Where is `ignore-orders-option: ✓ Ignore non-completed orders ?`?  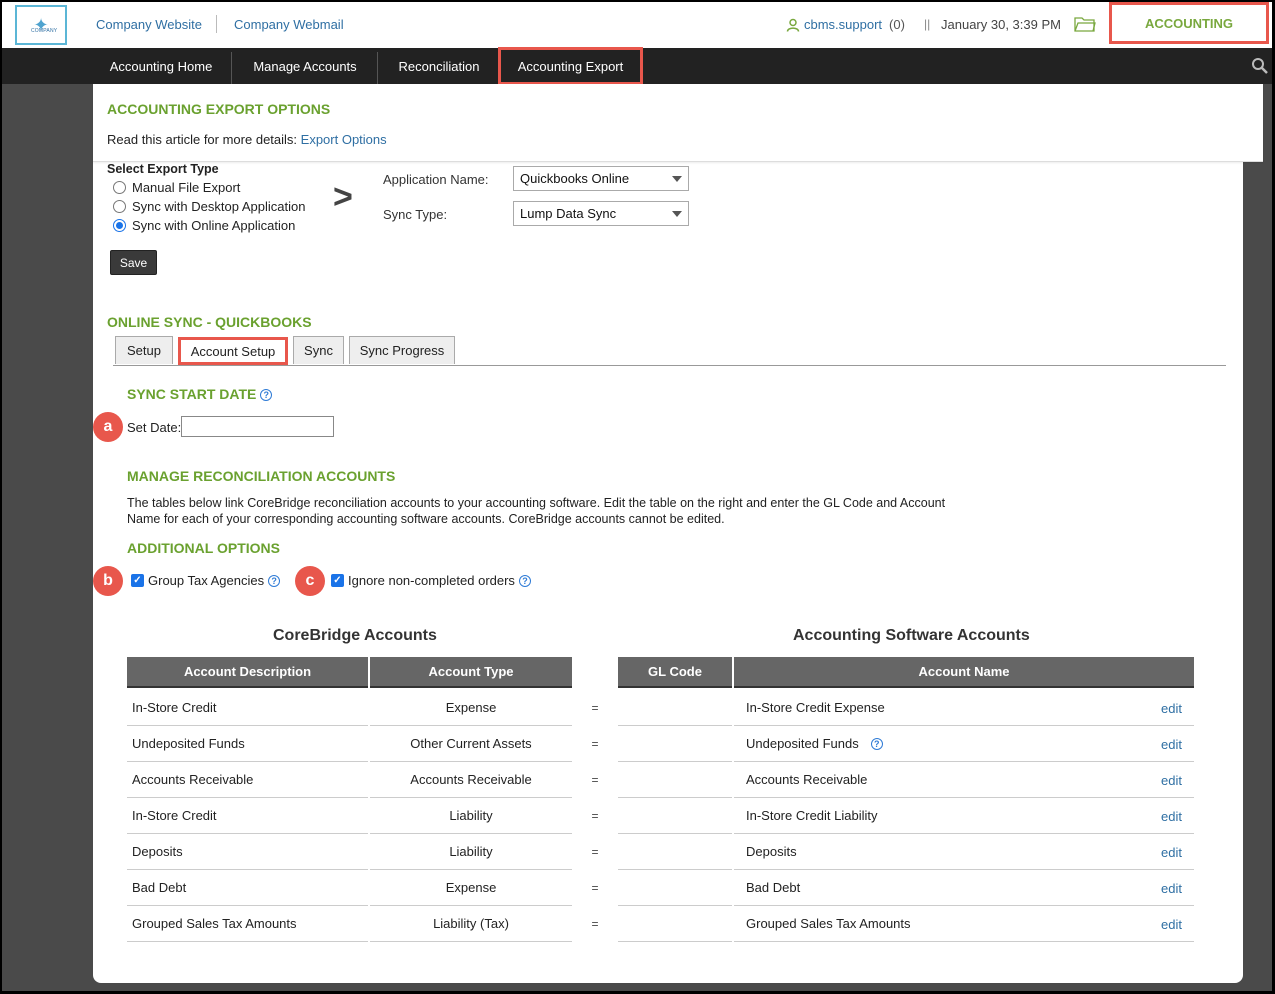 ignore-orders-option: ✓ Ignore non-completed orders ? is located at coordinates (431, 580).